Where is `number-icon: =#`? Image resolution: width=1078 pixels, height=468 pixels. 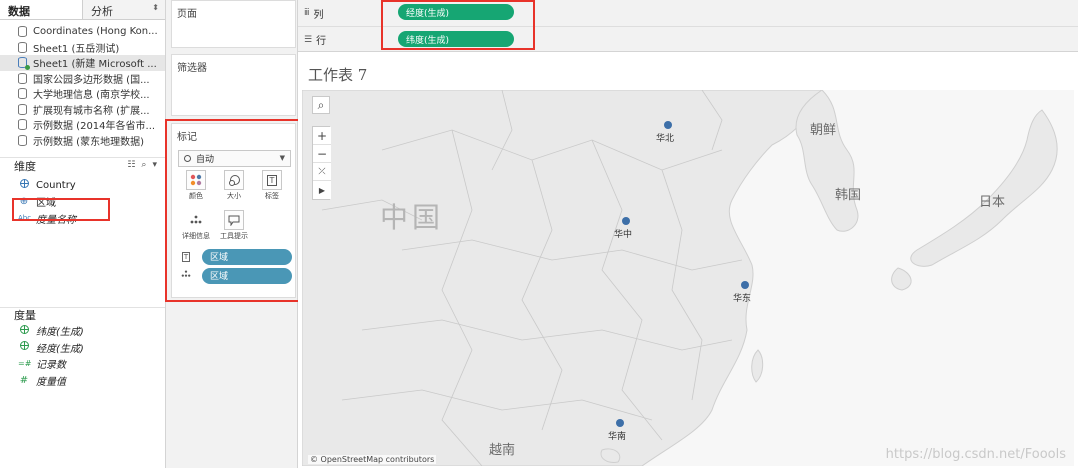 number-icon: =# is located at coordinates (25, 364).